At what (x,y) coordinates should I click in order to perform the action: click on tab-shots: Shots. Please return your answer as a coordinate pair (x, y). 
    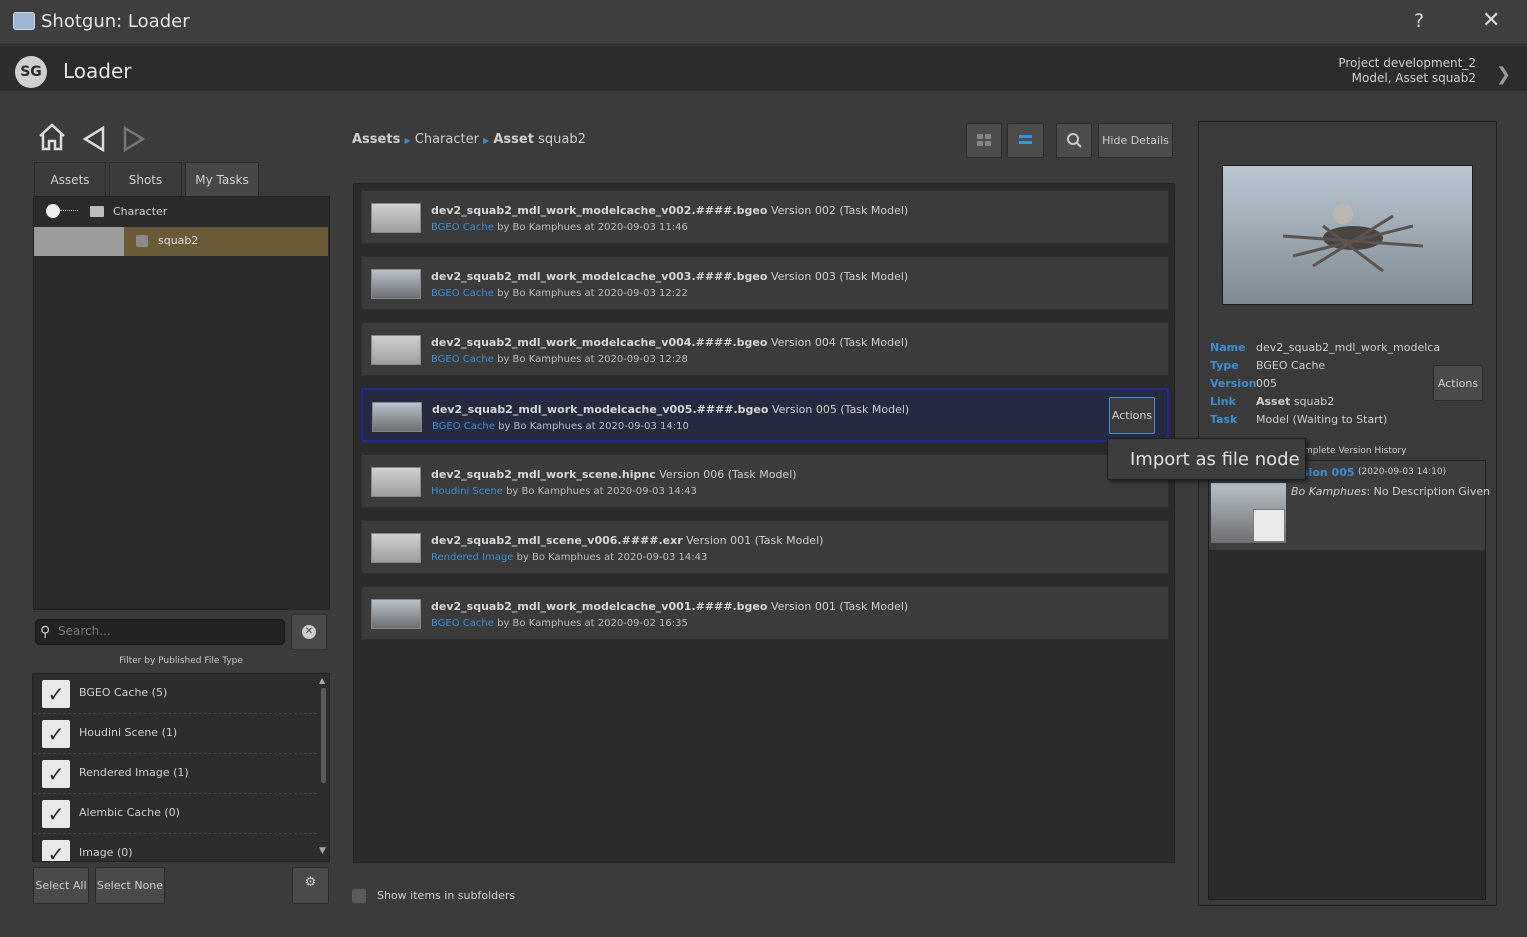
    Looking at the image, I should click on (145, 179).